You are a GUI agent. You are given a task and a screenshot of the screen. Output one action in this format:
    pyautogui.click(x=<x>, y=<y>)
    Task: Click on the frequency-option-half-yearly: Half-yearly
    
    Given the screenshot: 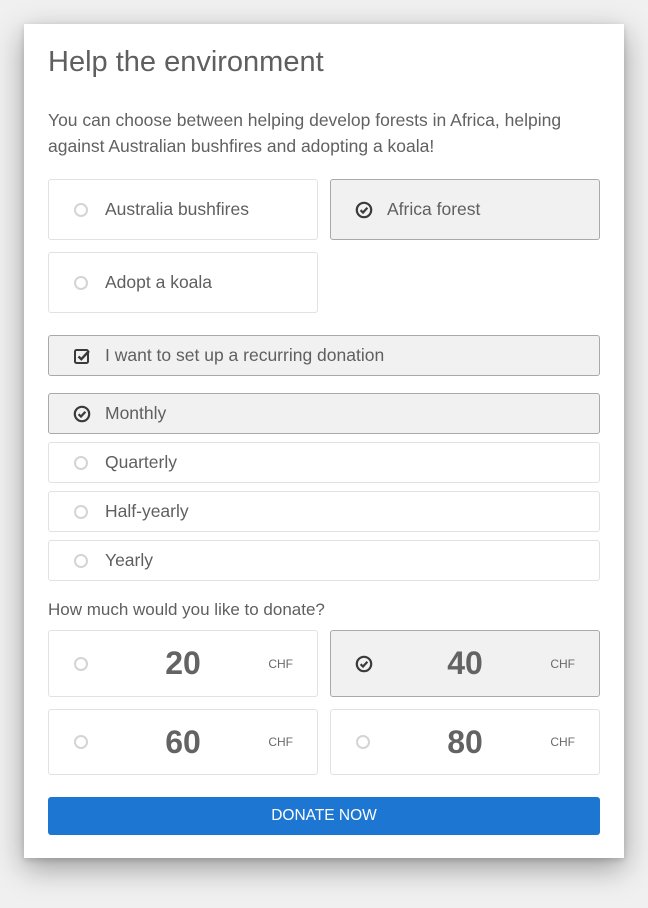 What is the action you would take?
    pyautogui.click(x=324, y=511)
    